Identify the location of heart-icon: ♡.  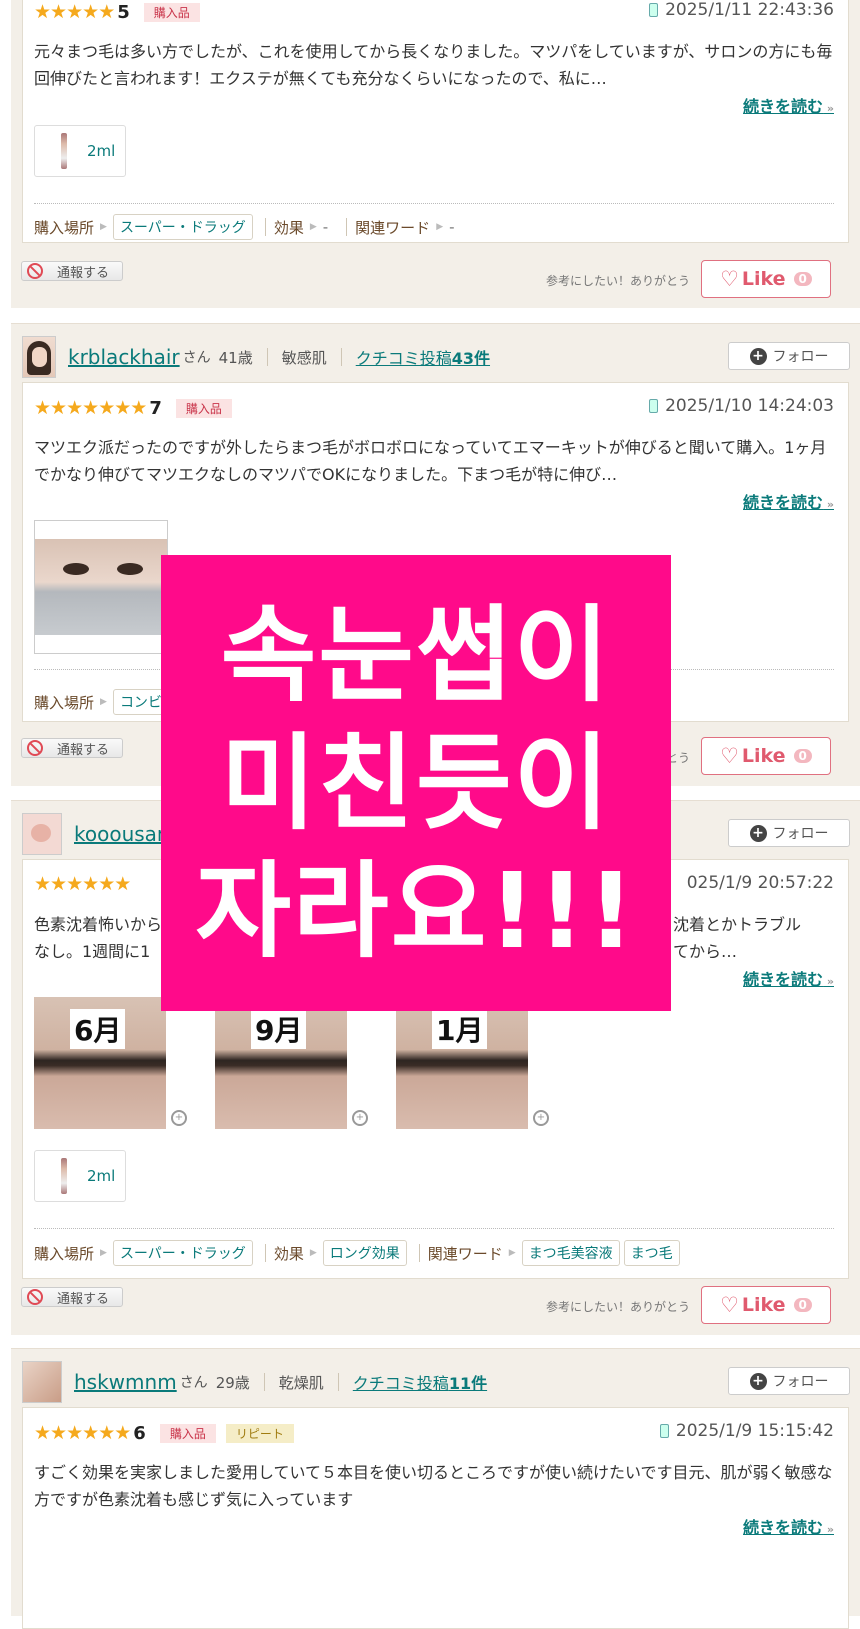
(729, 756).